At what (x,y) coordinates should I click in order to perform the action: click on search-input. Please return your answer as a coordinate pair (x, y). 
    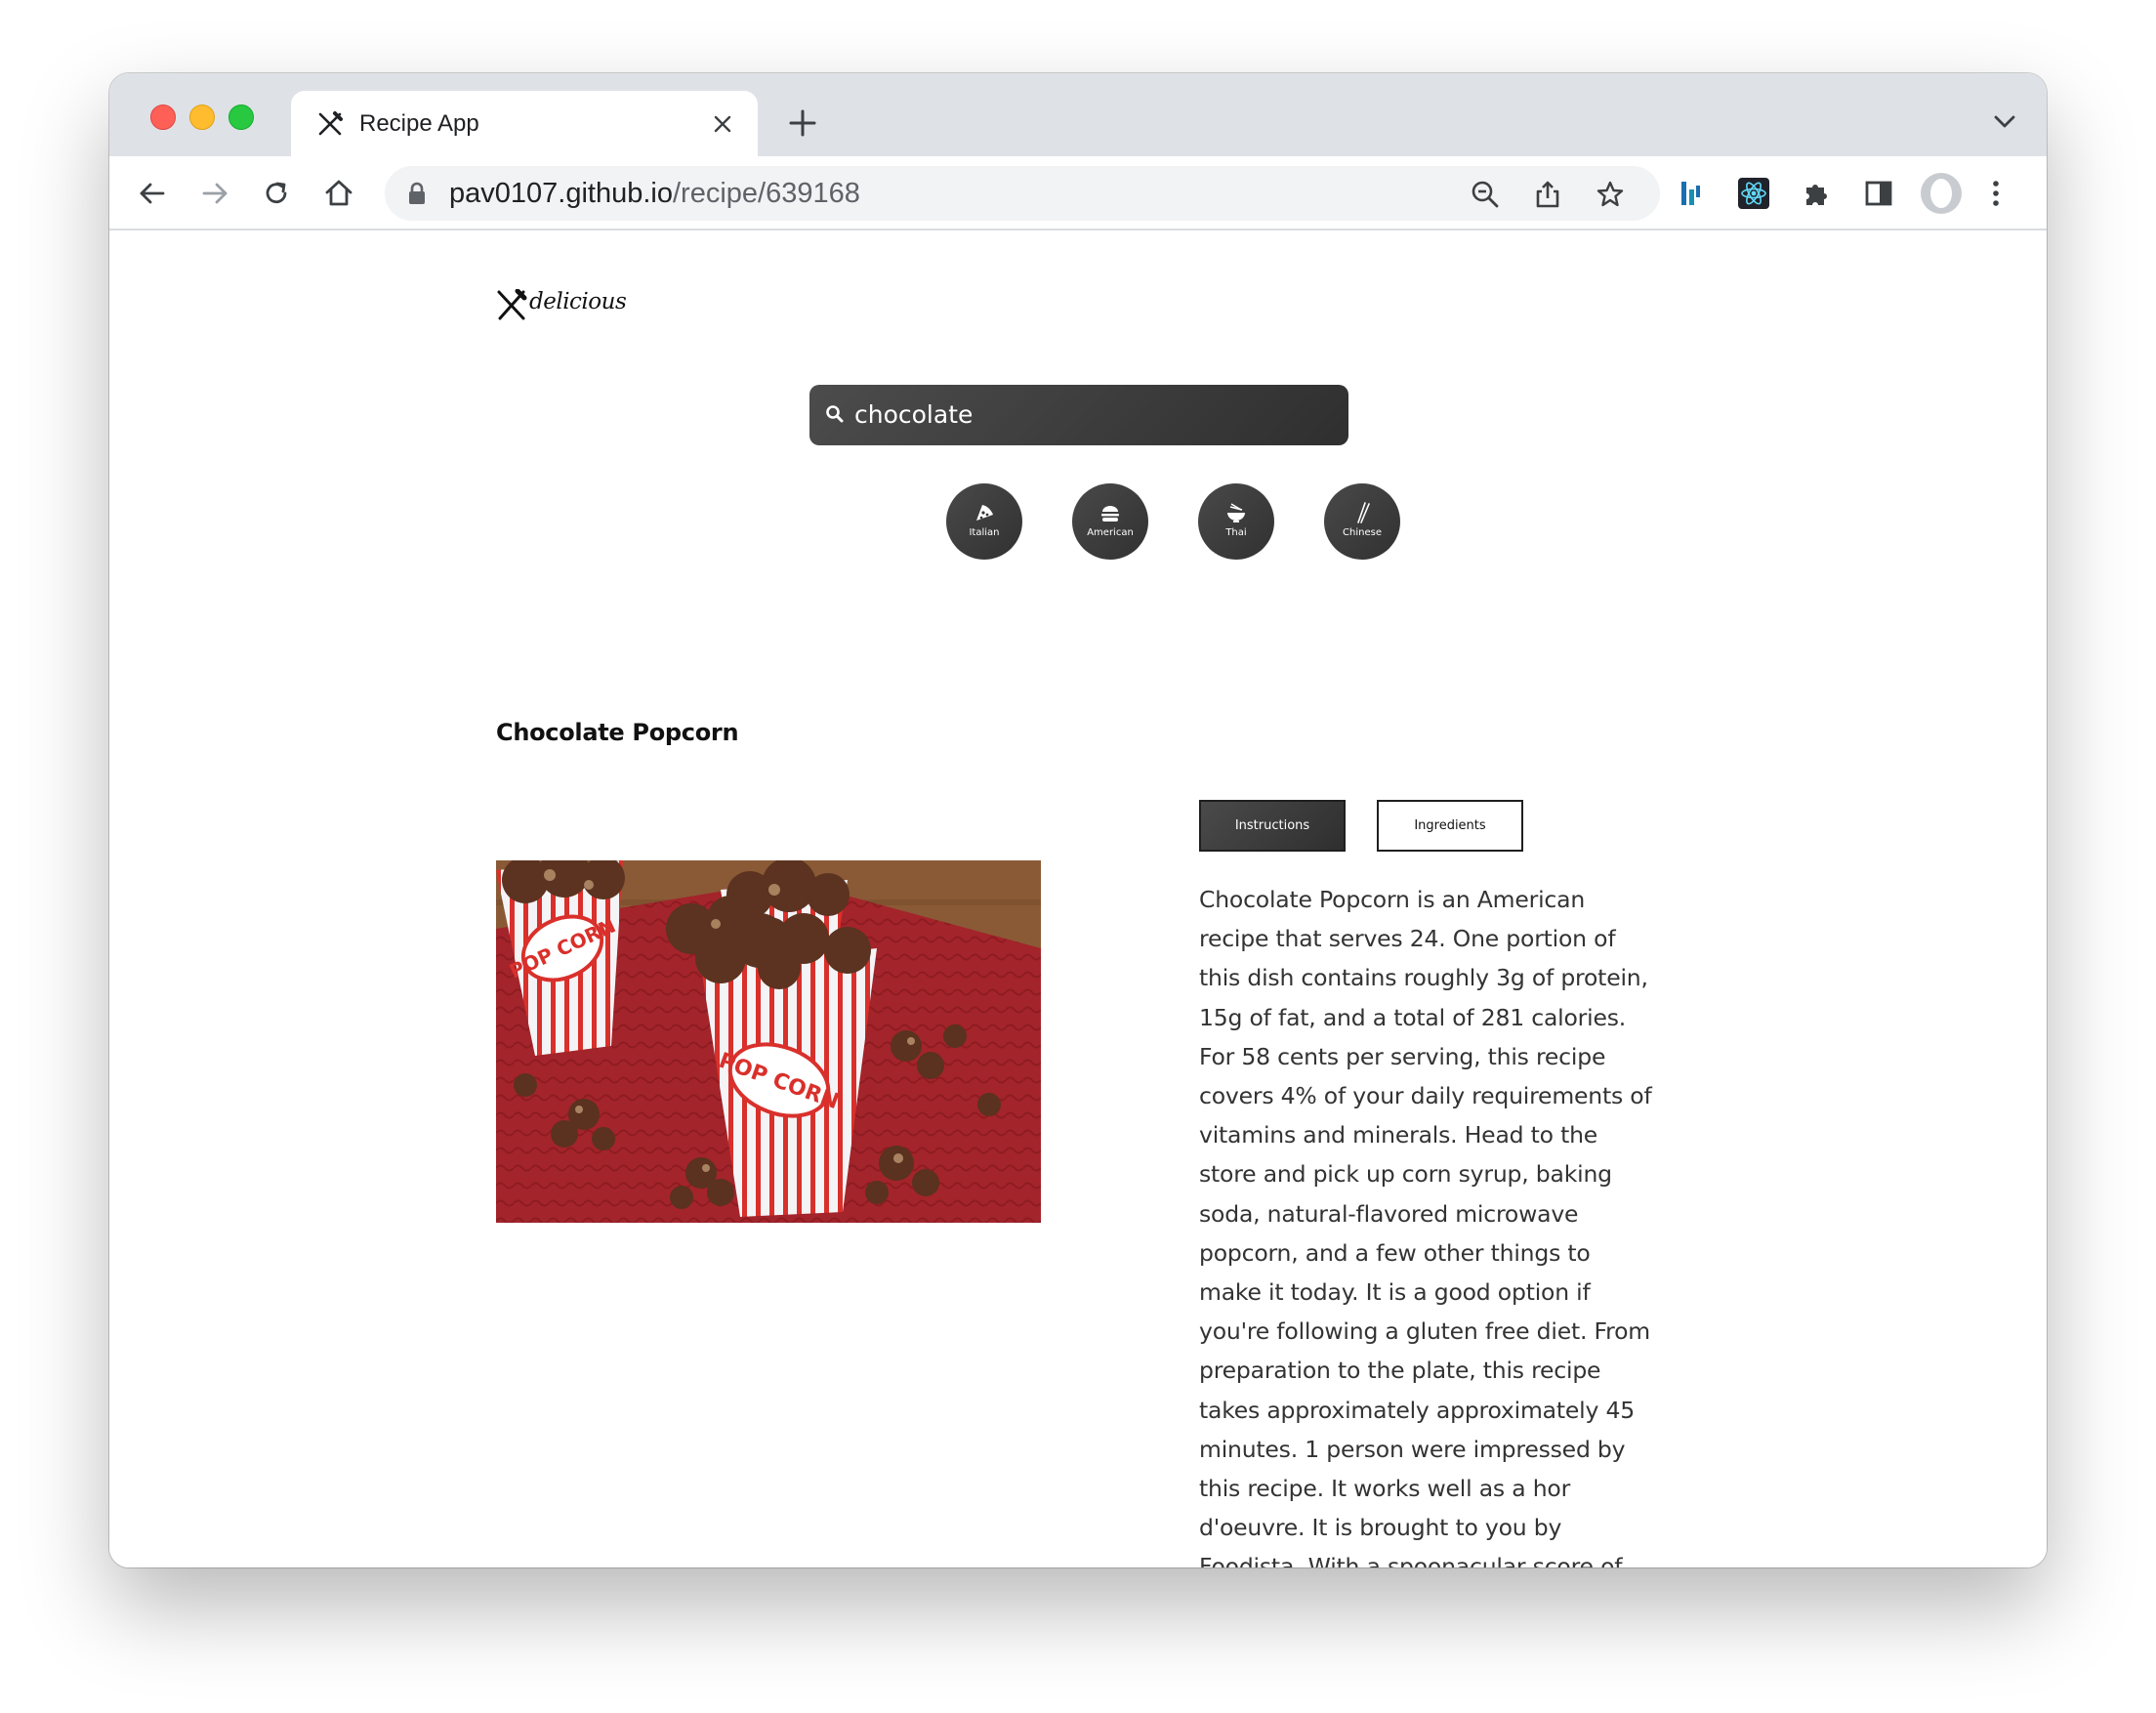
    Looking at the image, I should click on (1089, 415).